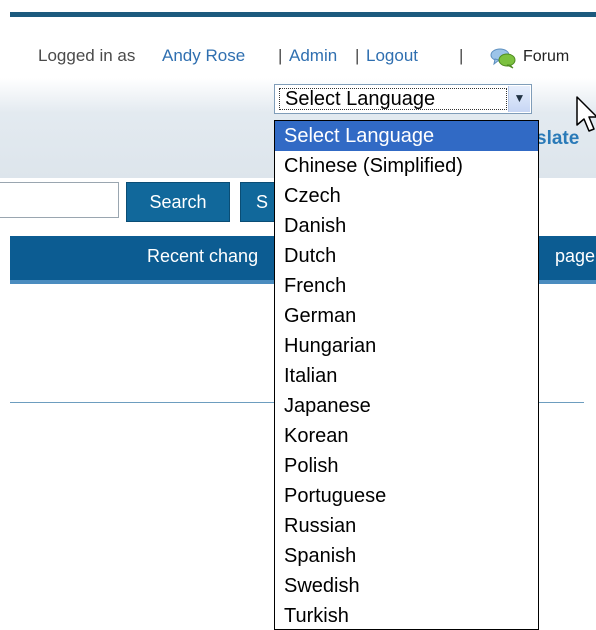  Describe the element at coordinates (303, 14) in the screenshot. I see `header-top-bar` at that location.